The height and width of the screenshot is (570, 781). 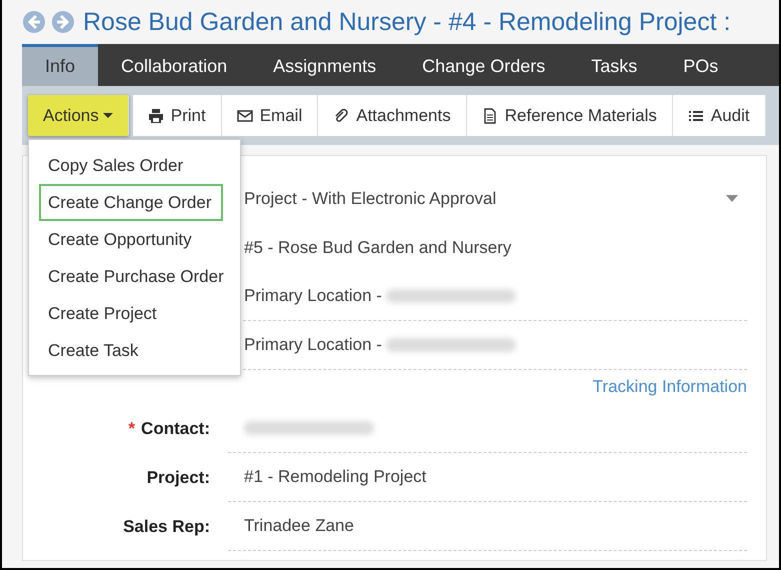 I want to click on tab: POs, so click(x=701, y=65).